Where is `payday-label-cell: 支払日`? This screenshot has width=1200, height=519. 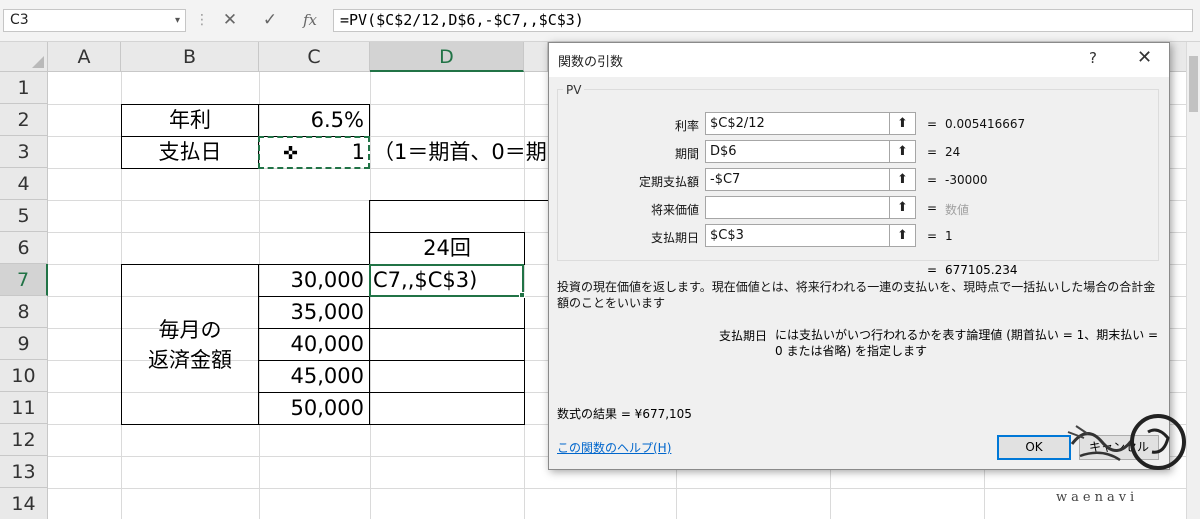
payday-label-cell: 支払日 is located at coordinates (190, 152).